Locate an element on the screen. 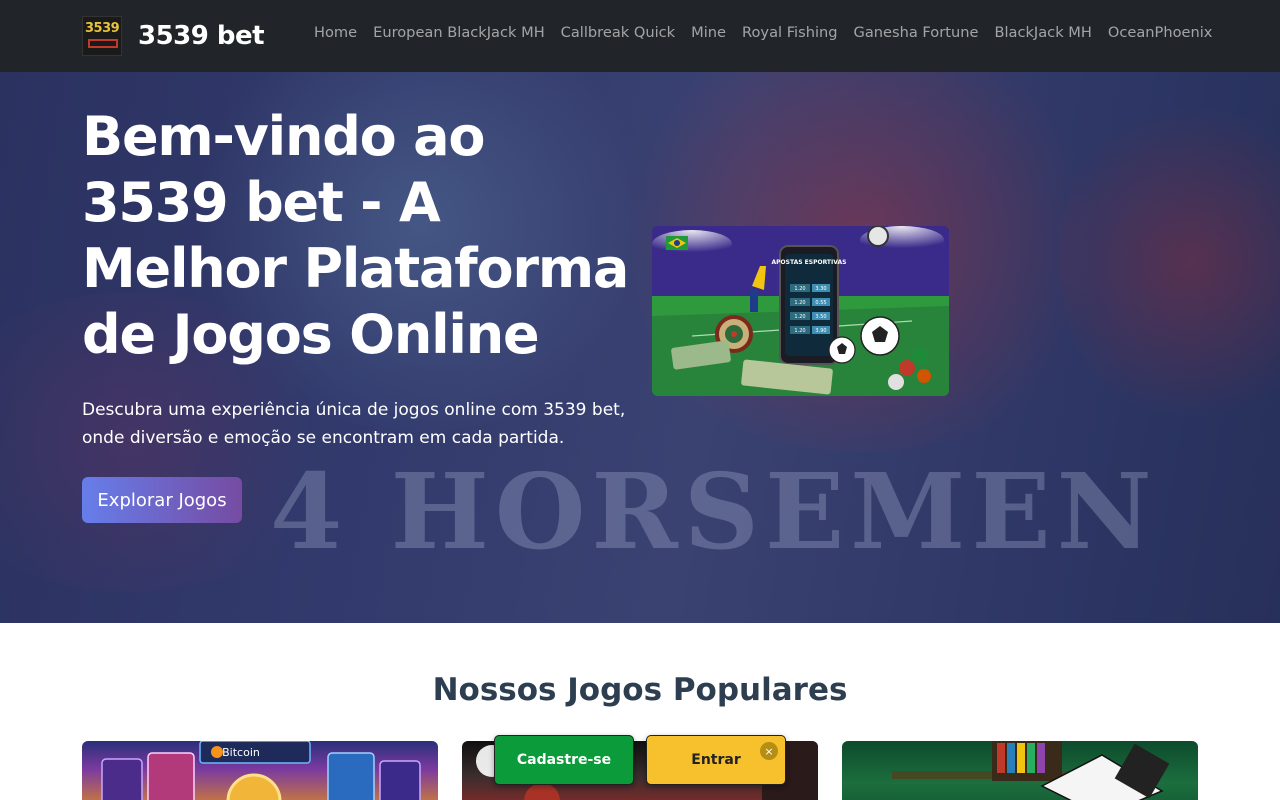  nav-link-home: Home is located at coordinates (335, 32).